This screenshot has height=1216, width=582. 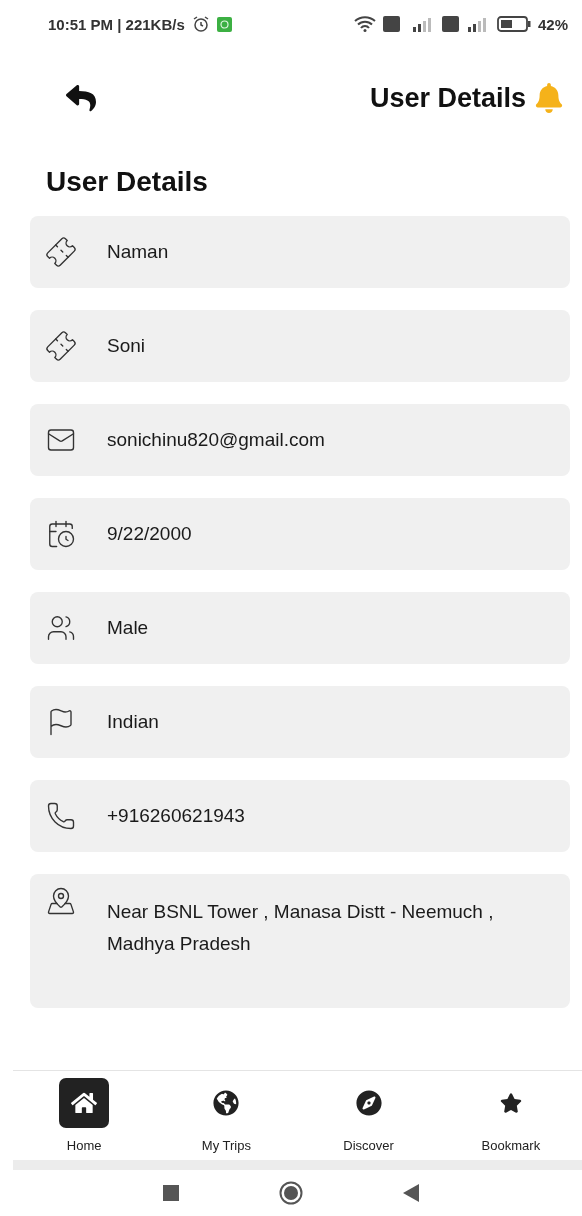 What do you see at coordinates (226, 1103) in the screenshot?
I see `globe-icon` at bounding box center [226, 1103].